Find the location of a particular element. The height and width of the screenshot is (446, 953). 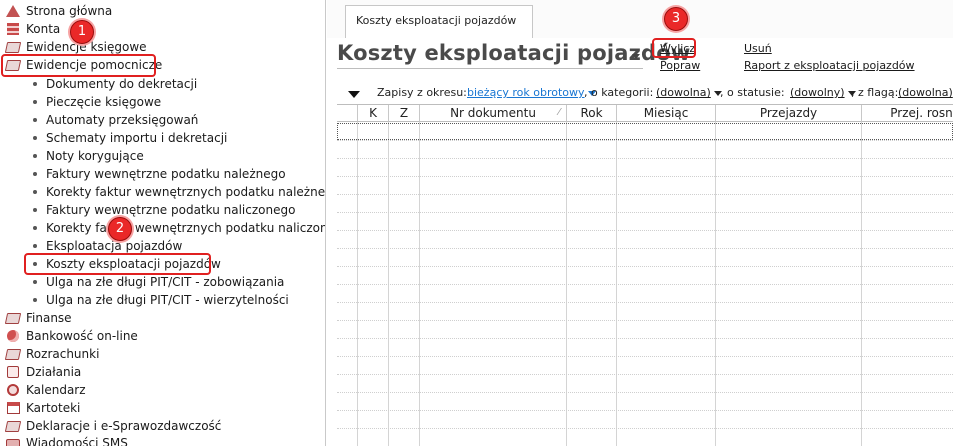

flag-filter-label: , z flagą: is located at coordinates (875, 92).